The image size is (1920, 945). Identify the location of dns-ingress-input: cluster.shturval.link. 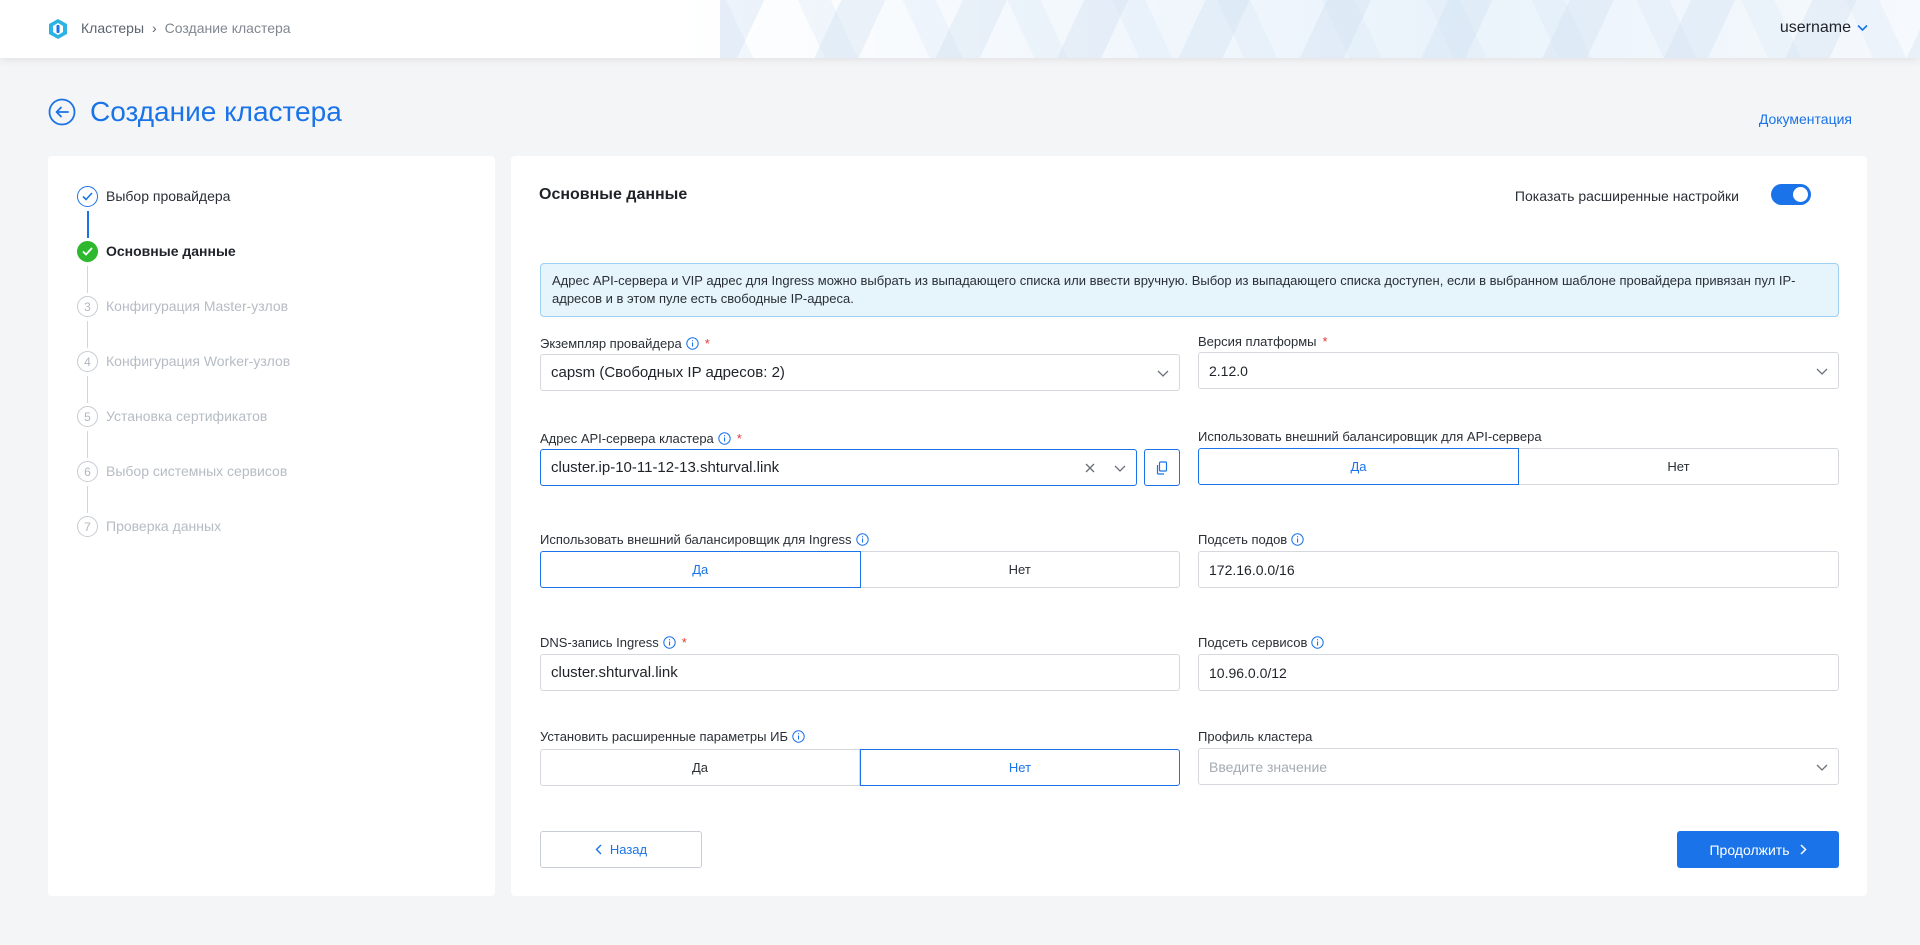
(860, 672).